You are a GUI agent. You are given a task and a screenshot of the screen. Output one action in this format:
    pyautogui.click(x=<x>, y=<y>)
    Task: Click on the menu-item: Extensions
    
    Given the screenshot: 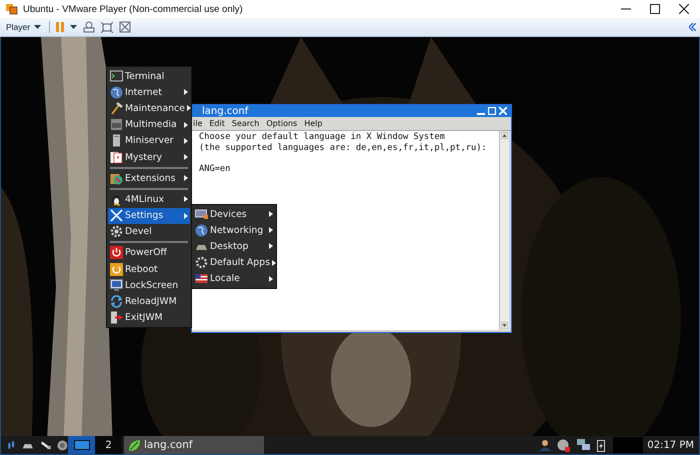 What is the action you would take?
    pyautogui.click(x=149, y=178)
    